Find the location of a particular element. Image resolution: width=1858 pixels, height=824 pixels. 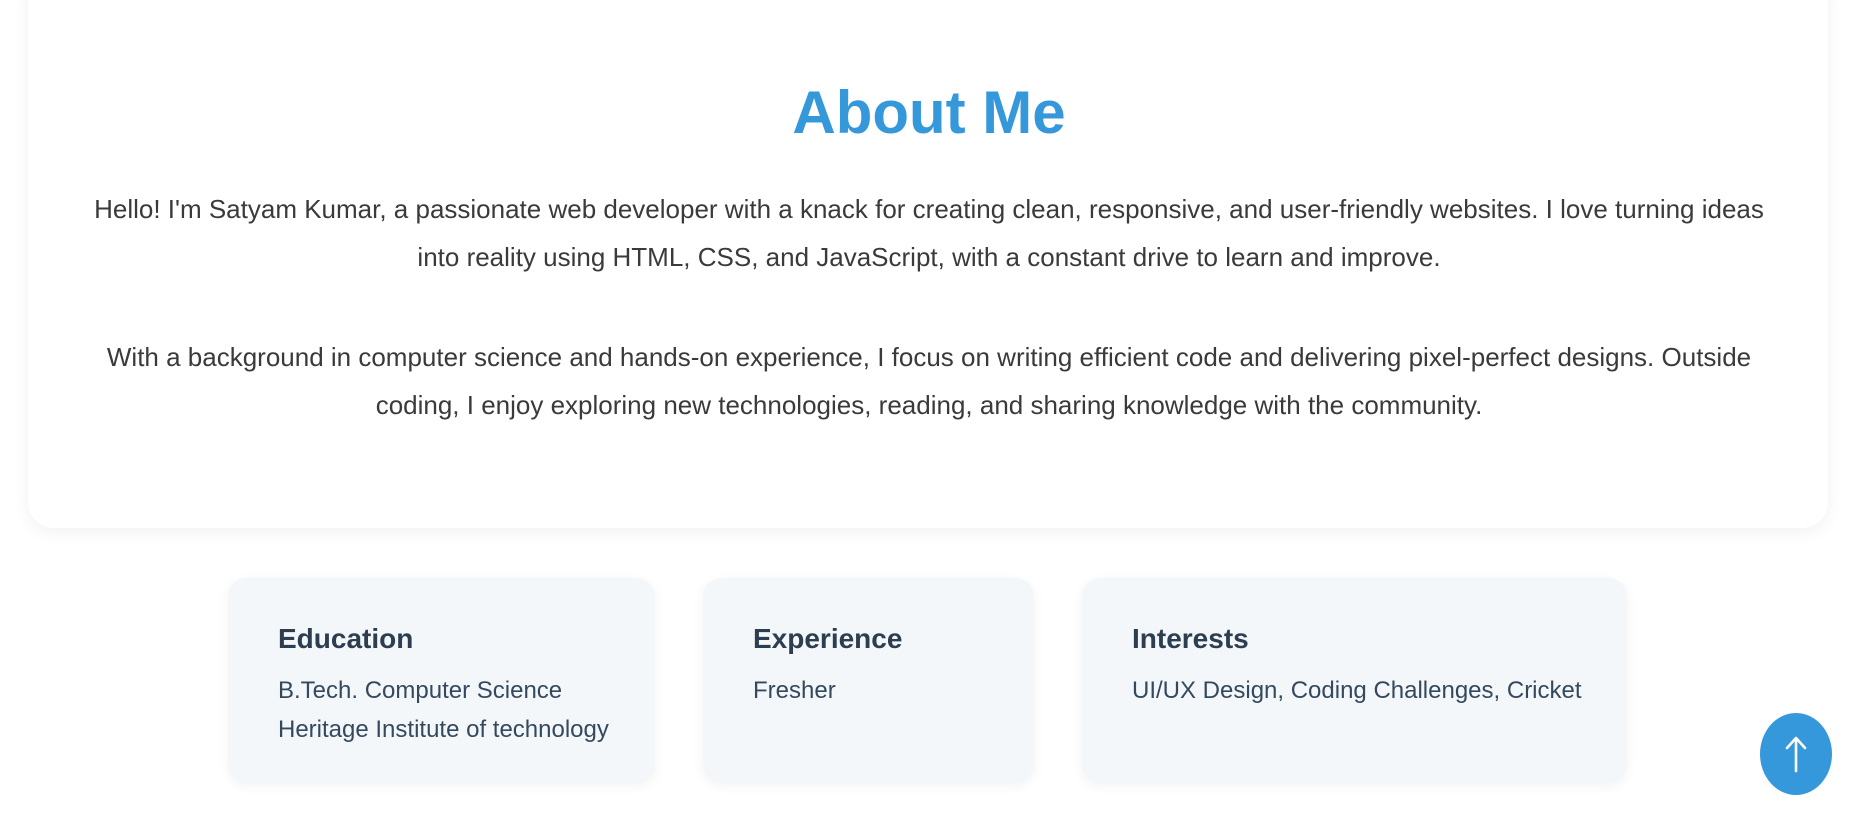

scroll-to-top-button is located at coordinates (1796, 754).